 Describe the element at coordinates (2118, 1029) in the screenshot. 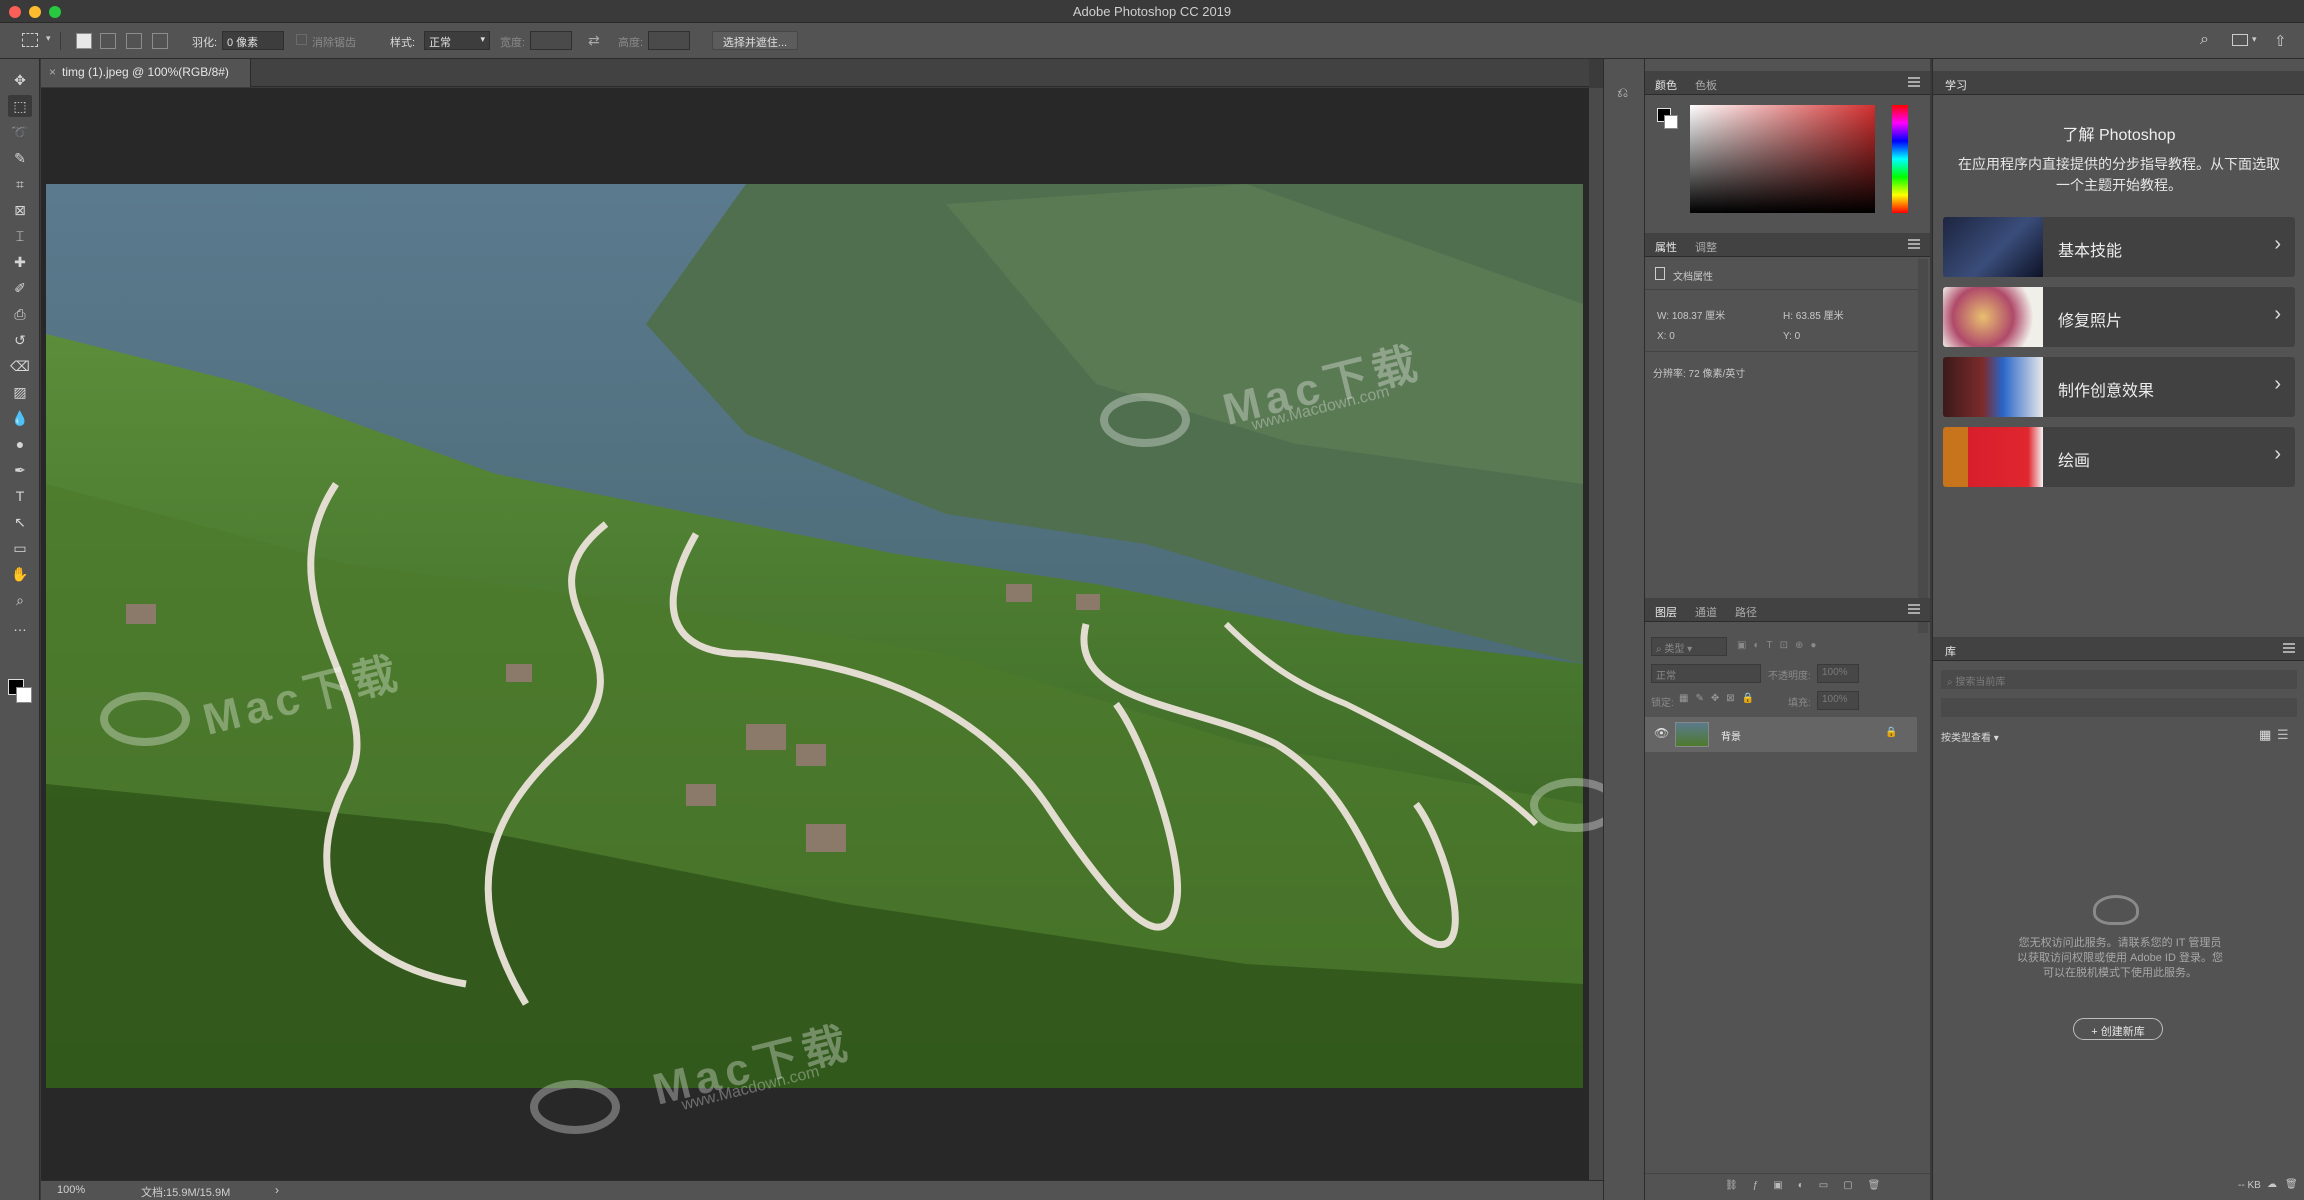

I see `create-library-button: + 创建新库` at that location.